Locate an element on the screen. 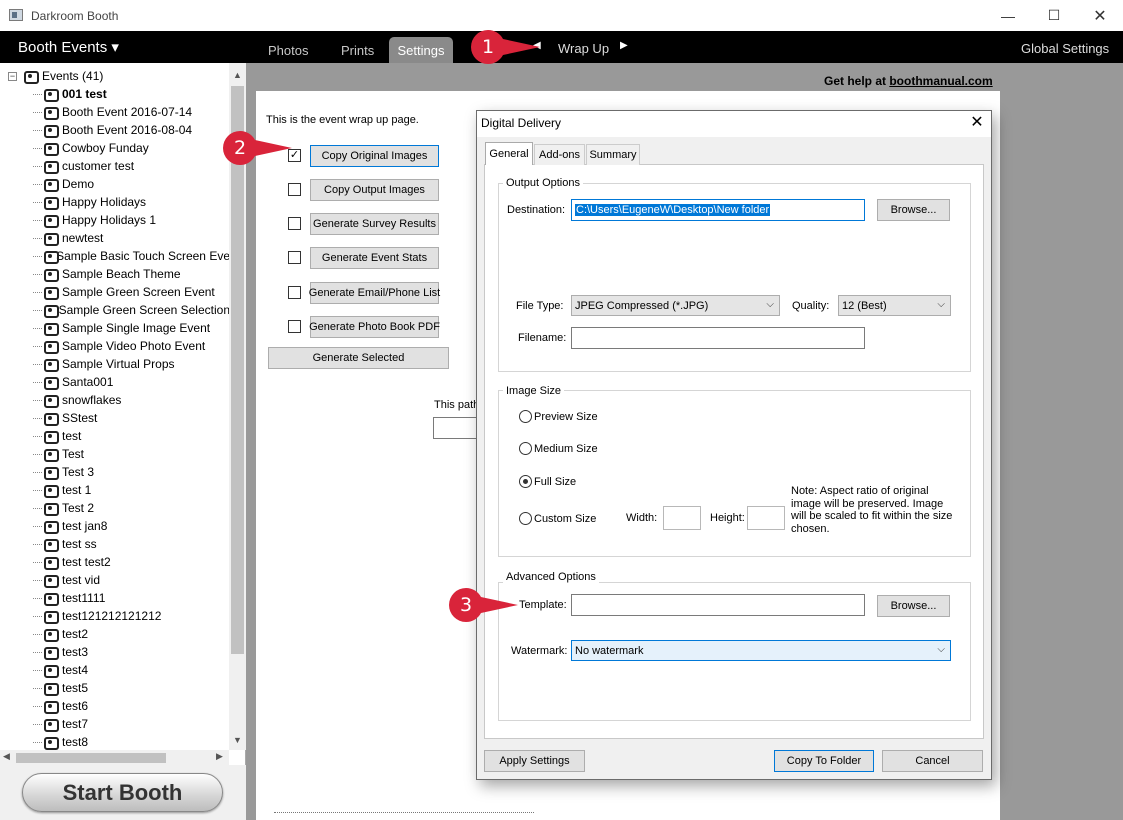 Image resolution: width=1123 pixels, height=820 pixels. tab-prints: Prints is located at coordinates (356, 50).